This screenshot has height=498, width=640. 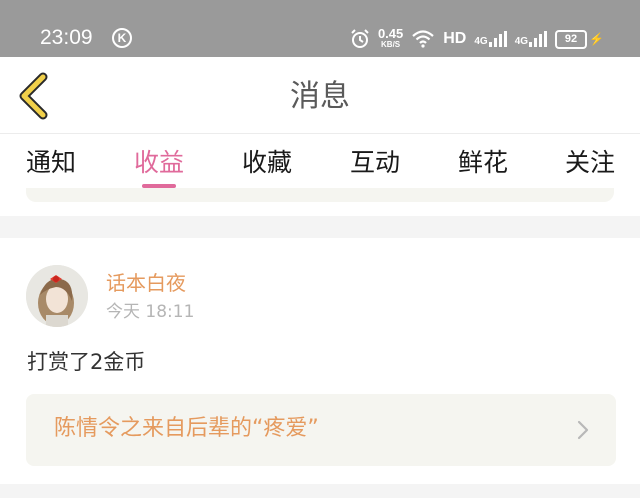 I want to click on notification-message: 打赏了2金币, so click(x=86, y=362).